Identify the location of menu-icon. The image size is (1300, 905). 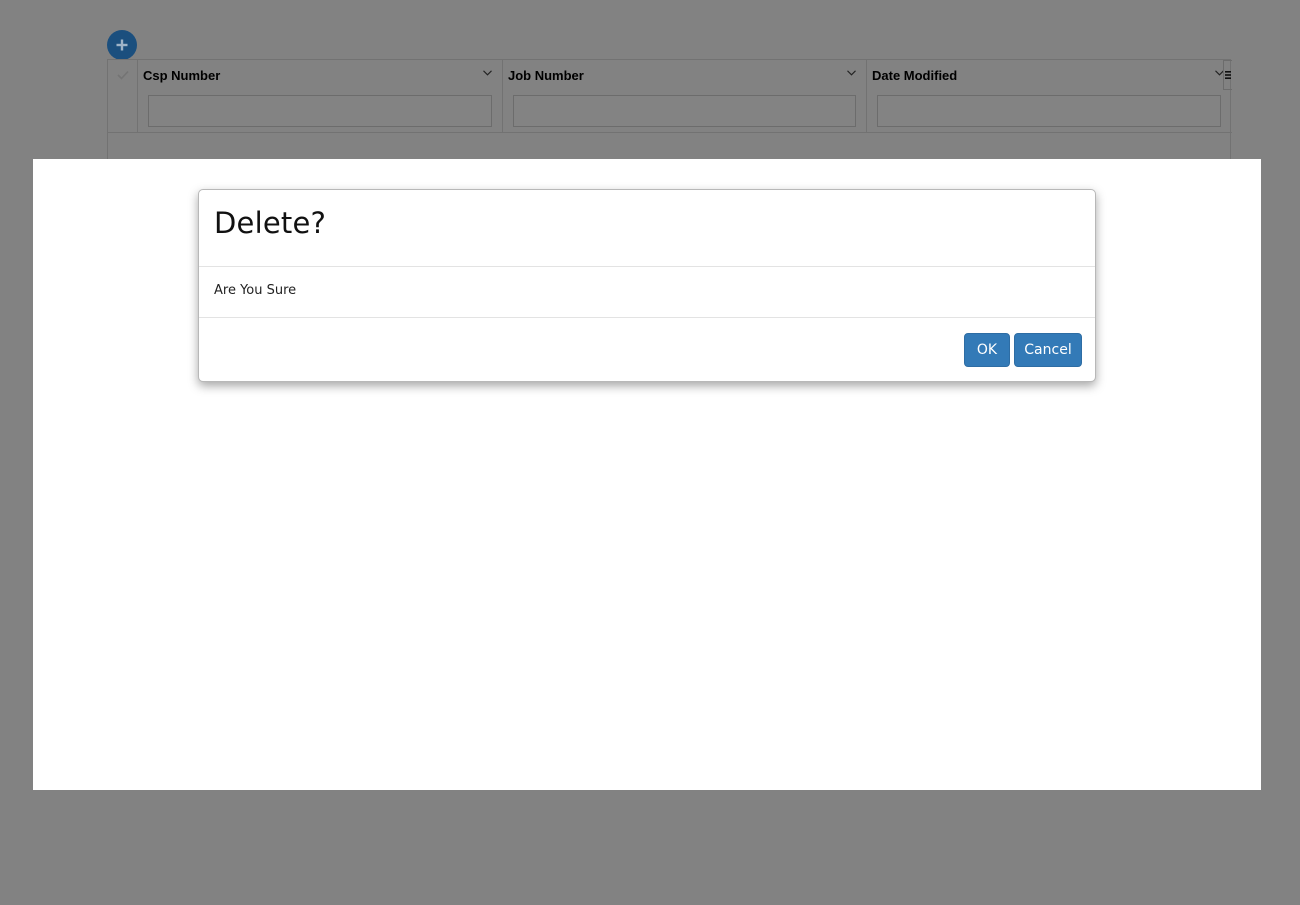
(1228, 75).